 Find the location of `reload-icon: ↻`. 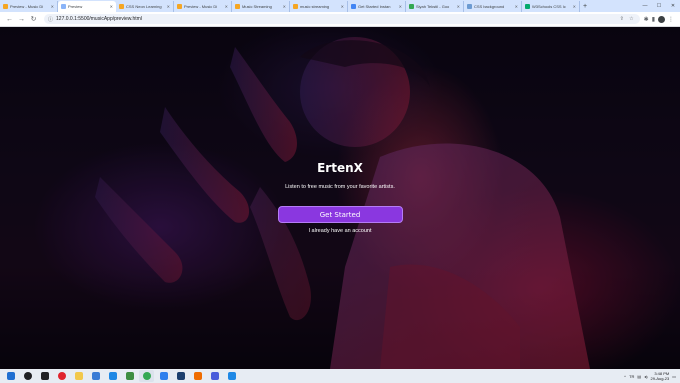

reload-icon: ↻ is located at coordinates (33, 19).